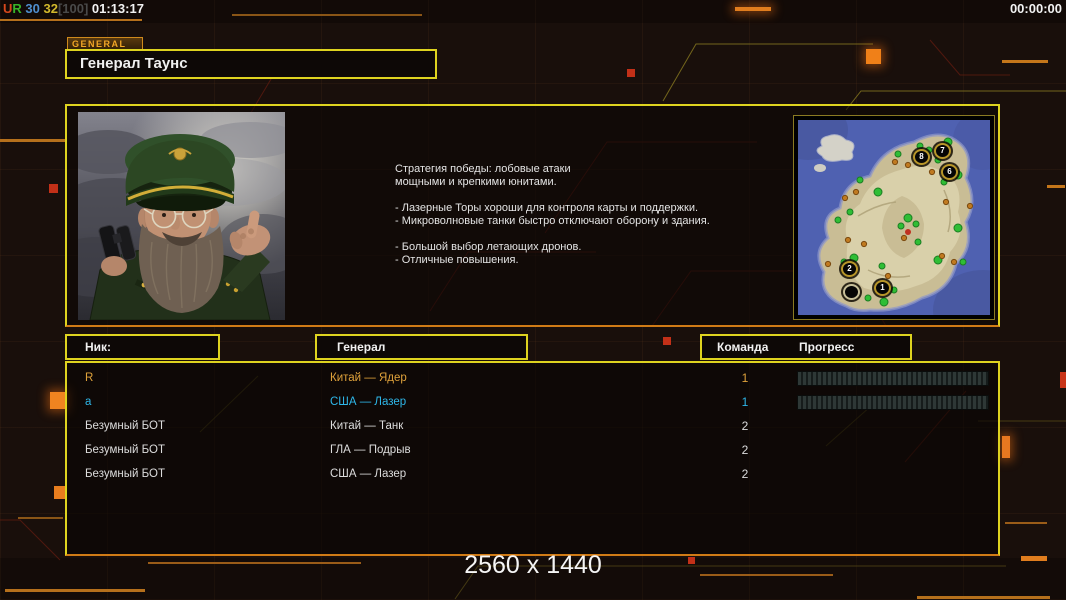  I want to click on column-header-team: Команда, so click(743, 347).